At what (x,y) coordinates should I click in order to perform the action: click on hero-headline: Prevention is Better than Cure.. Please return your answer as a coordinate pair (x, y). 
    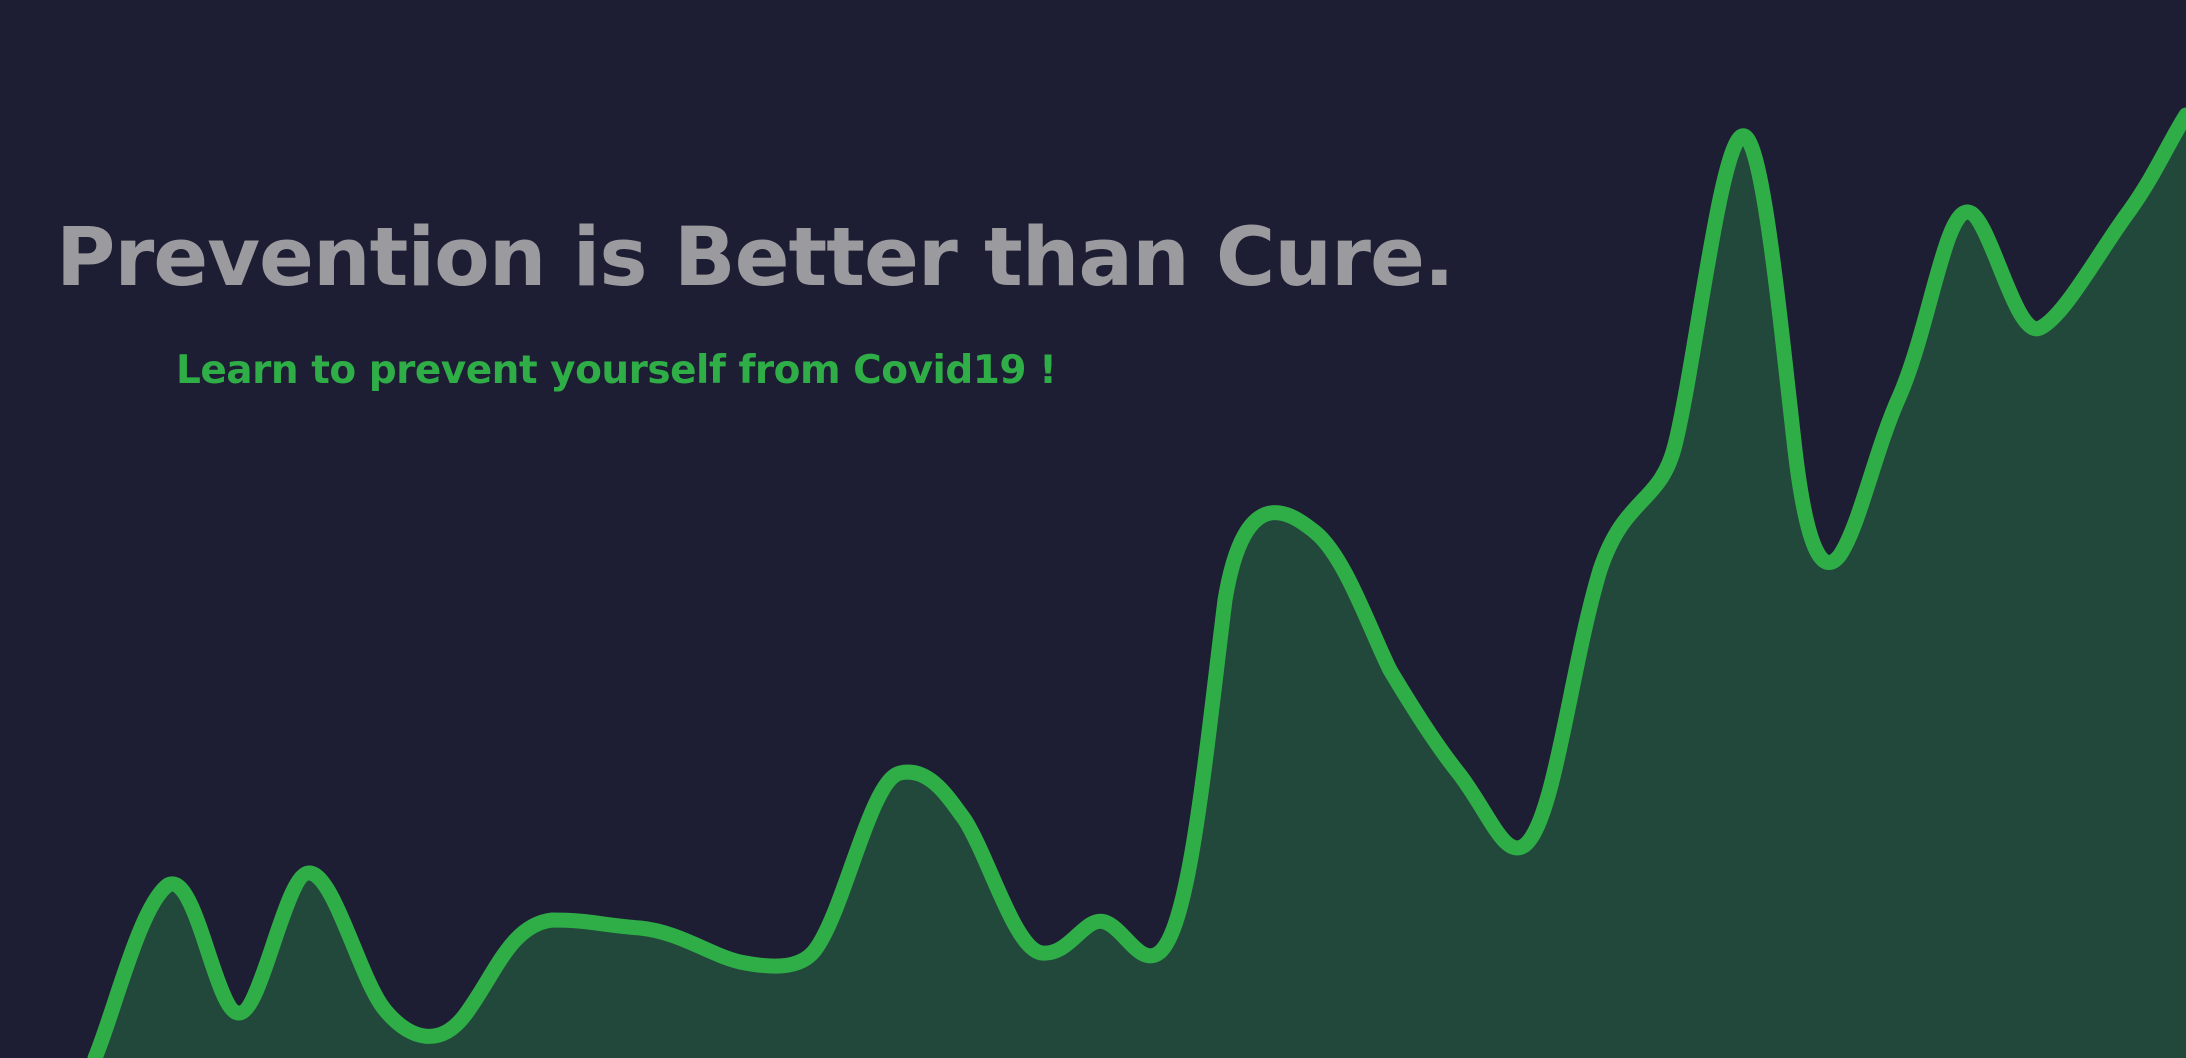
    Looking at the image, I should click on (755, 258).